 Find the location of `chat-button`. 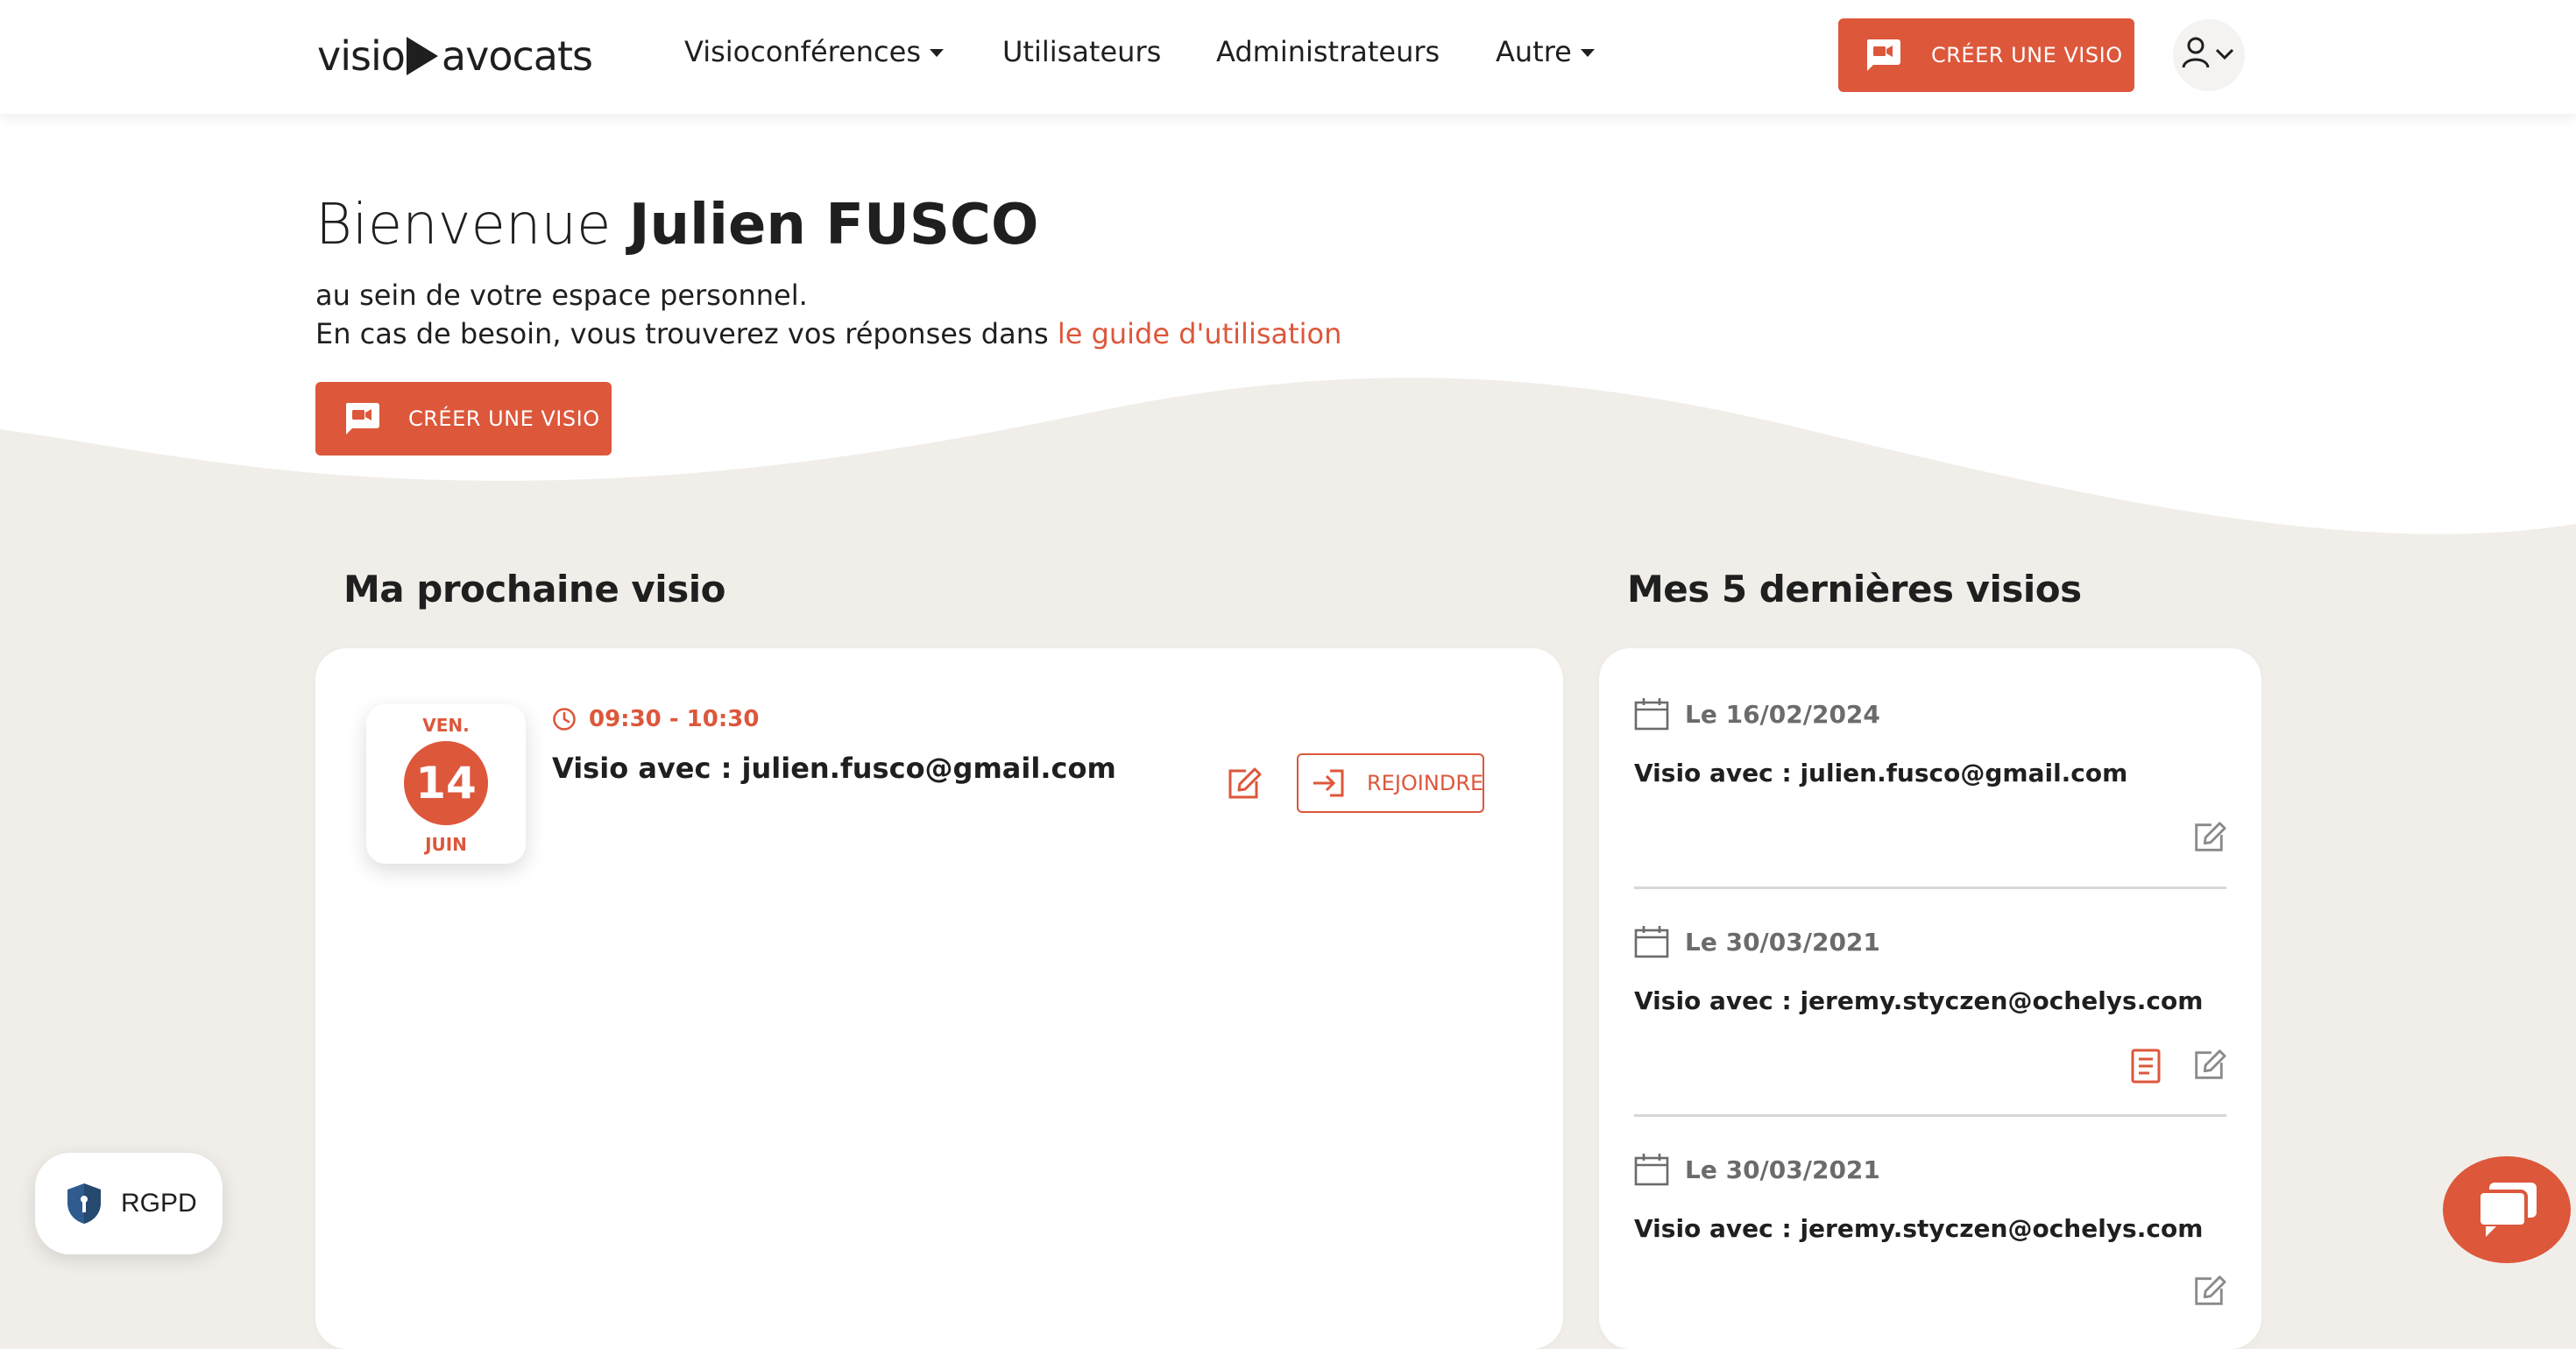

chat-button is located at coordinates (2507, 1209).